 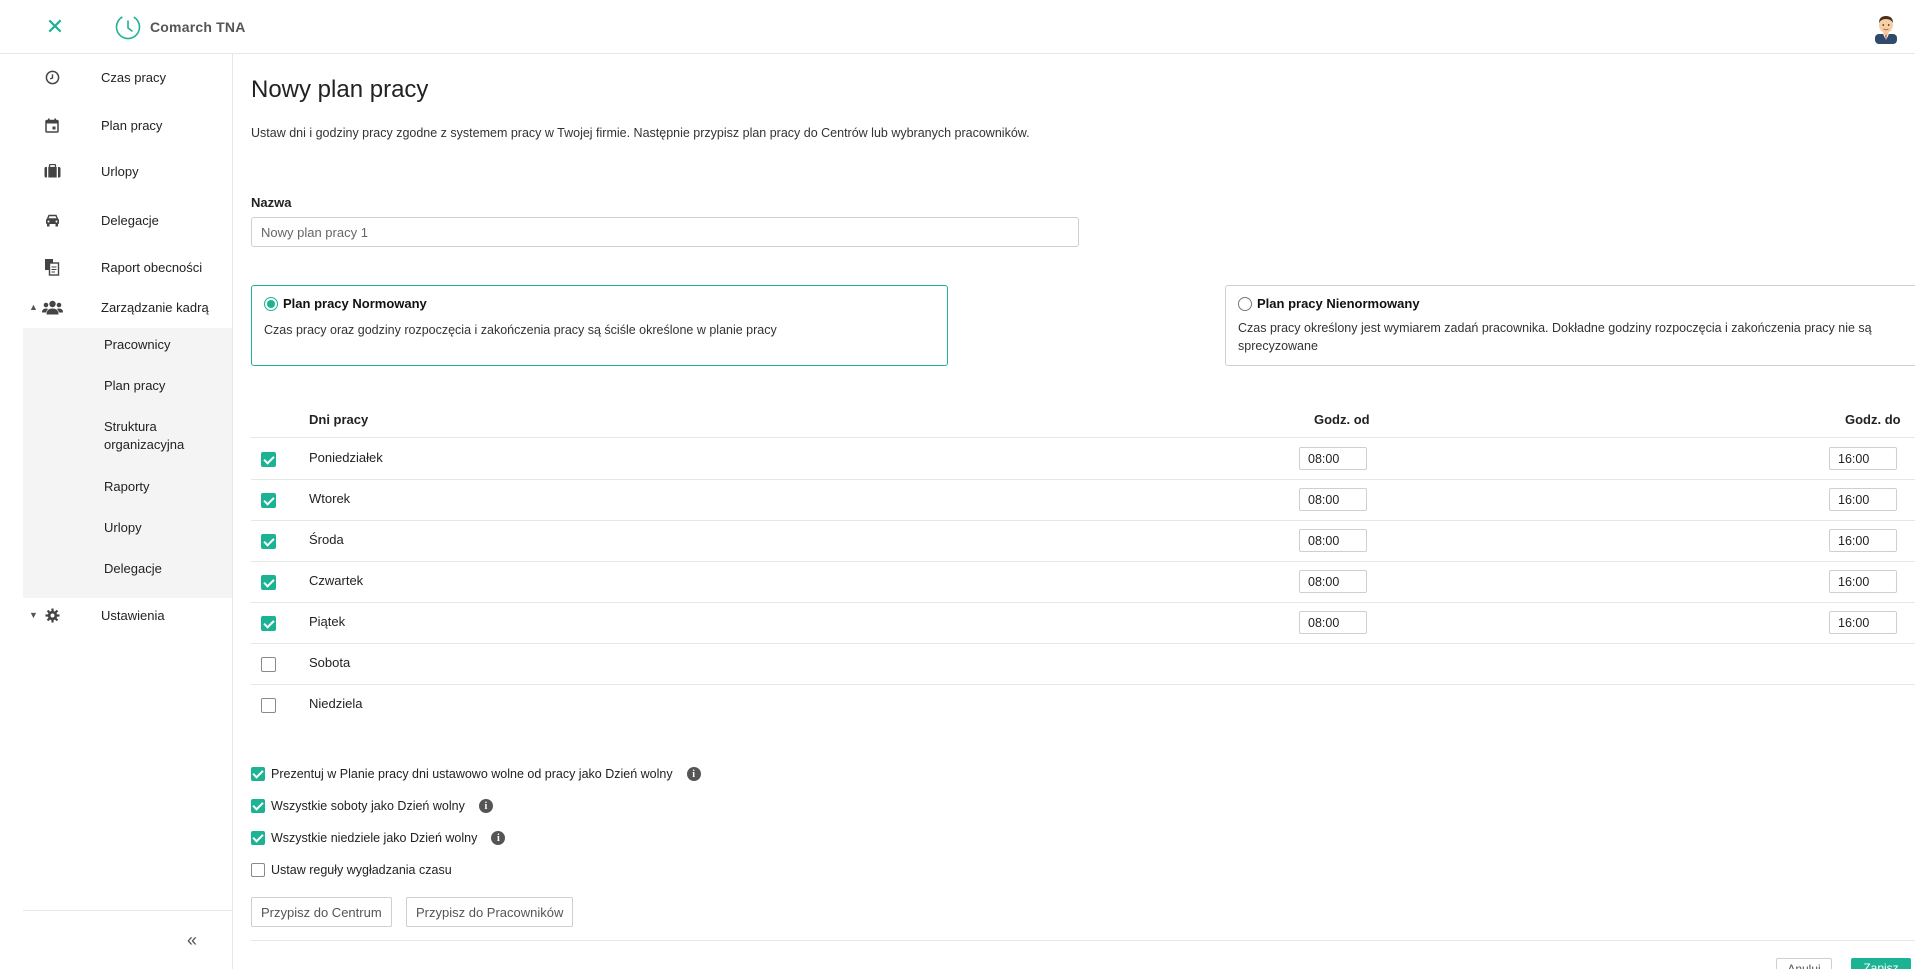 I want to click on sidebar-subitem-raporty: Raporty, so click(x=164, y=487).